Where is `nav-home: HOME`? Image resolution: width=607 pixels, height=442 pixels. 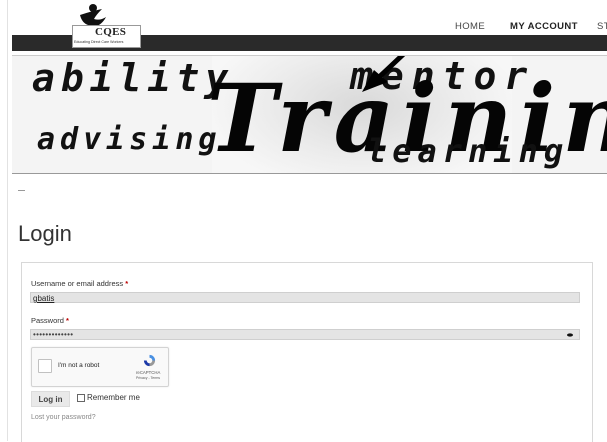
nav-home: HOME is located at coordinates (470, 26).